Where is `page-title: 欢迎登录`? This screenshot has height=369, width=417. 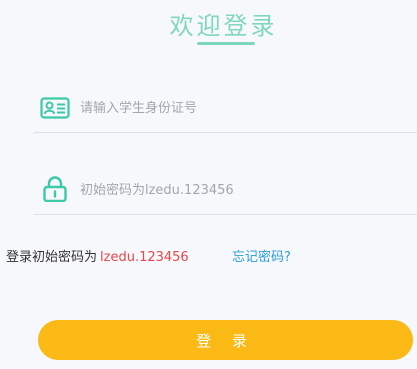
page-title: 欢迎登录 is located at coordinates (223, 26).